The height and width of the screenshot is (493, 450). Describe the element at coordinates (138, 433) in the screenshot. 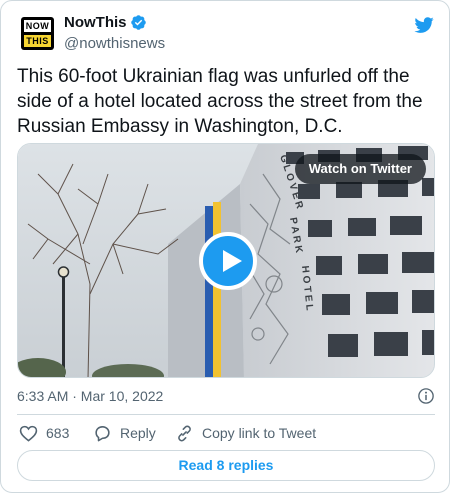

I see `reply-label: Reply` at that location.